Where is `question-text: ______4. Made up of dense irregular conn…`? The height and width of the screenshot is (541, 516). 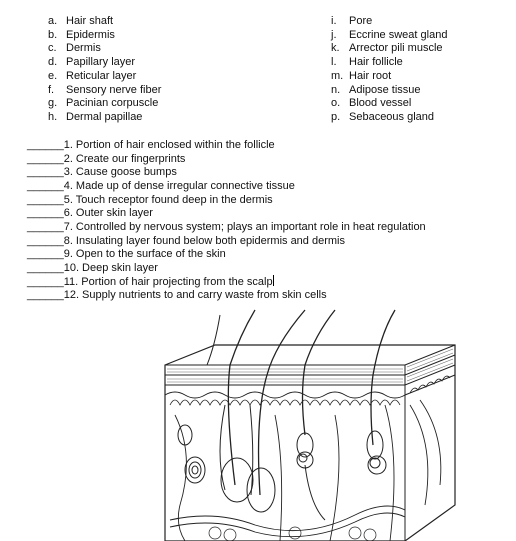 question-text: ______4. Made up of dense irregular conn… is located at coordinates (161, 185).